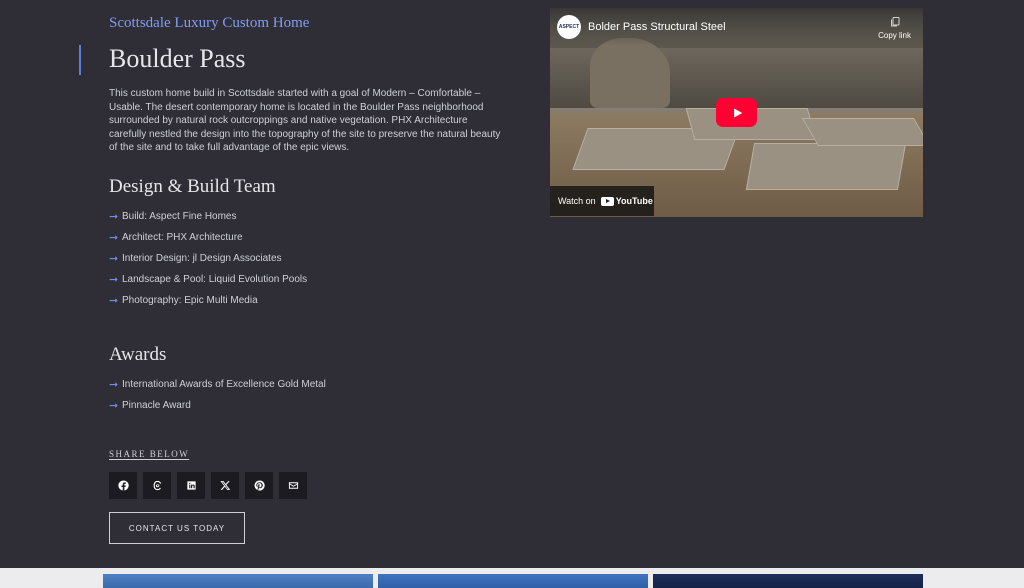  I want to click on share-email-button, so click(293, 485).